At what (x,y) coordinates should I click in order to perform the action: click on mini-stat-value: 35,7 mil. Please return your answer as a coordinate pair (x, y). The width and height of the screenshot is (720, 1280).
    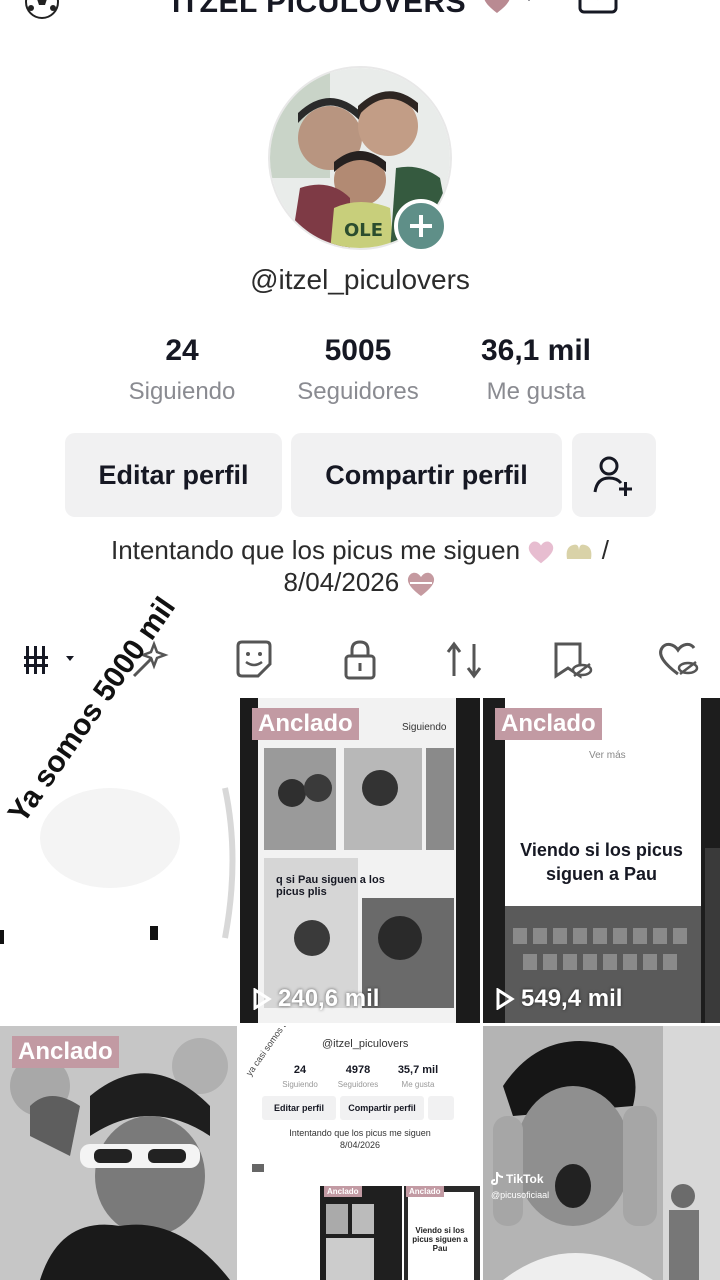
    Looking at the image, I should click on (418, 1070).